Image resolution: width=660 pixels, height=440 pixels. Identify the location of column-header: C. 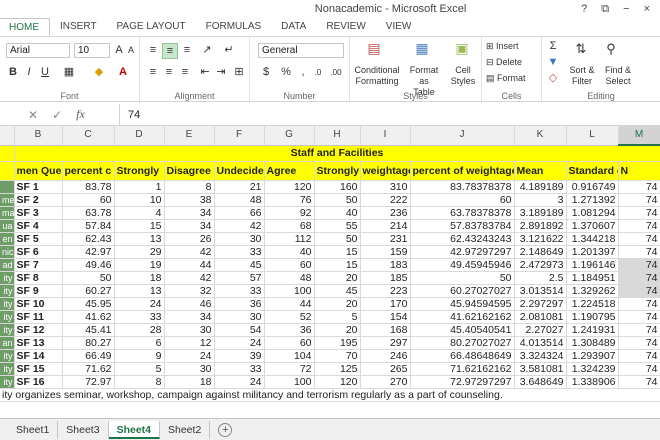
(88, 136).